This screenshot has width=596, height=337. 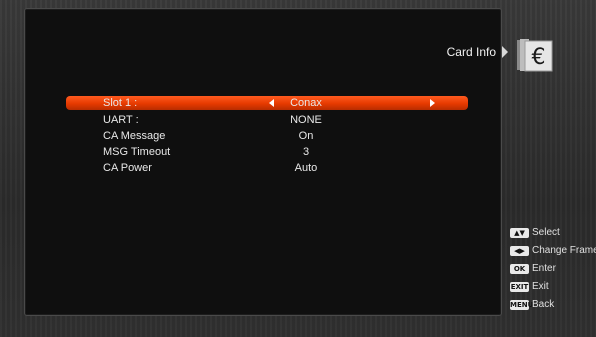 I want to click on page-title: Card Info, so click(x=471, y=52).